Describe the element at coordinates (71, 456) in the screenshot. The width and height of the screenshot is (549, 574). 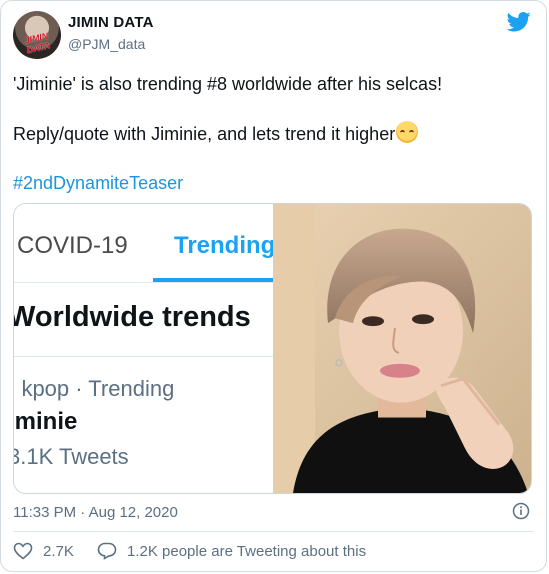
I see `trend-tweet-count: 3.1K Tweets` at that location.